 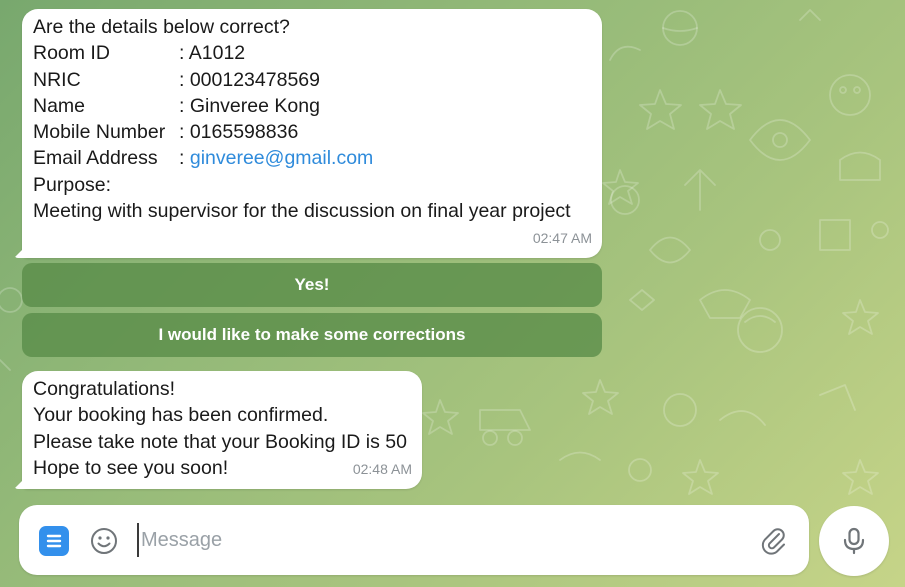 What do you see at coordinates (249, 79) in the screenshot?
I see `detail-value: : 000123478569` at bounding box center [249, 79].